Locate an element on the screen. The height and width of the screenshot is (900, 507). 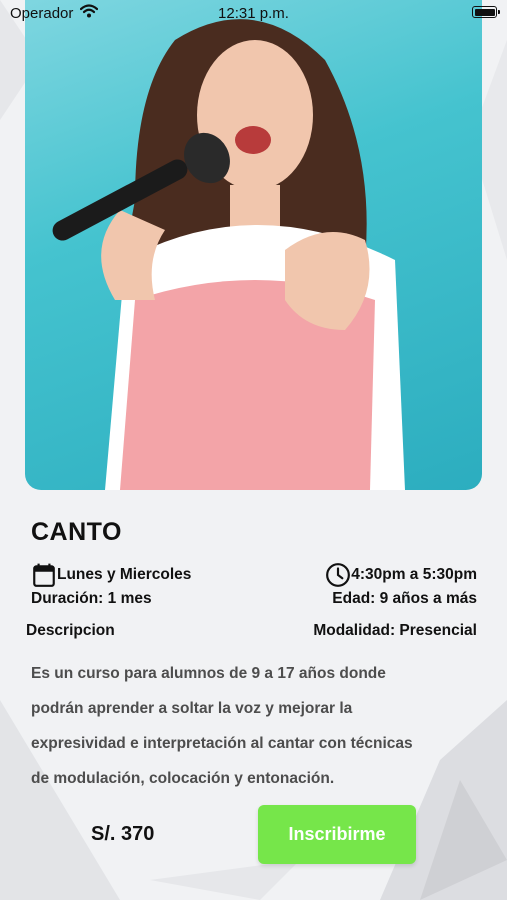
clock-icon is located at coordinates (338, 575).